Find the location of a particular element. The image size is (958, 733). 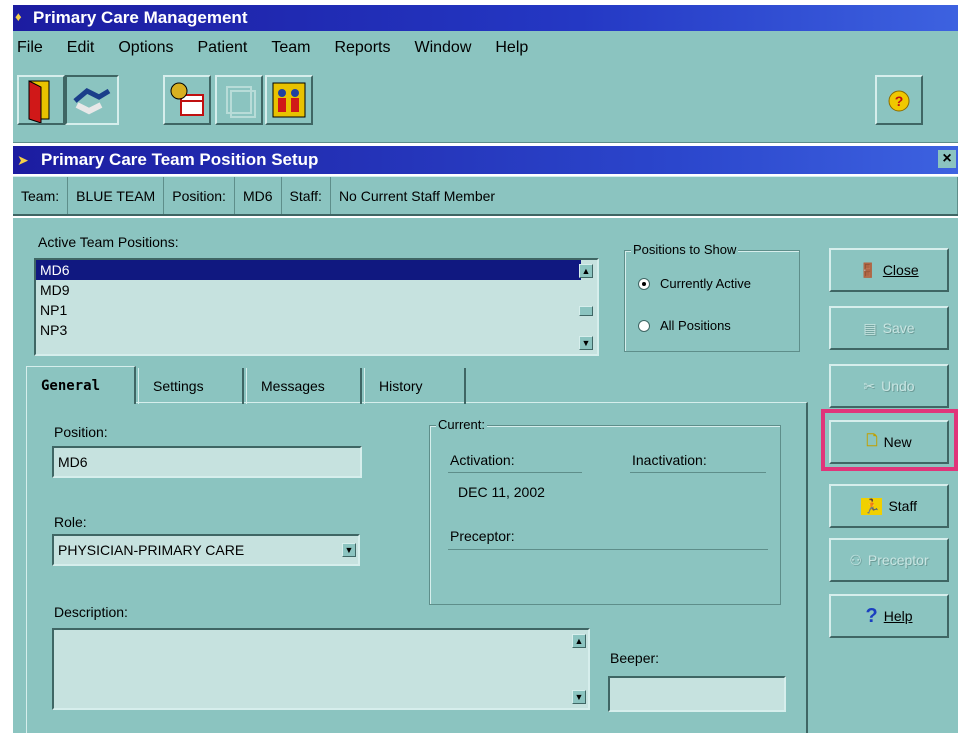

exit-door-button is located at coordinates (41, 100).